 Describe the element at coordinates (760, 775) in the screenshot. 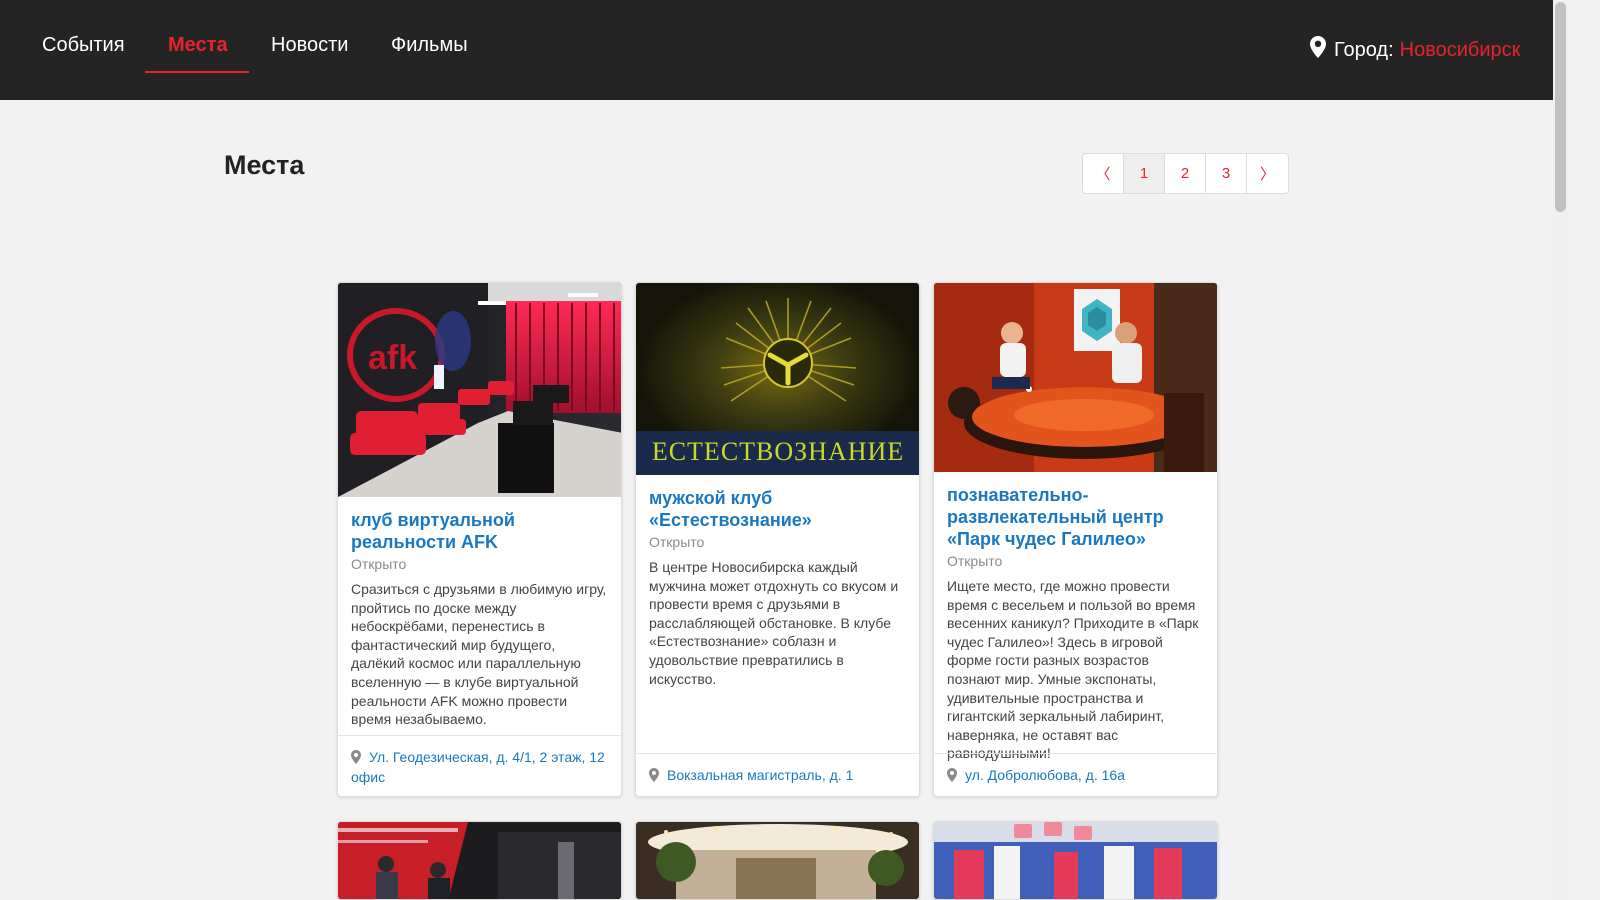

I see `address-text: Вокзальная магистраль, д. 1` at that location.